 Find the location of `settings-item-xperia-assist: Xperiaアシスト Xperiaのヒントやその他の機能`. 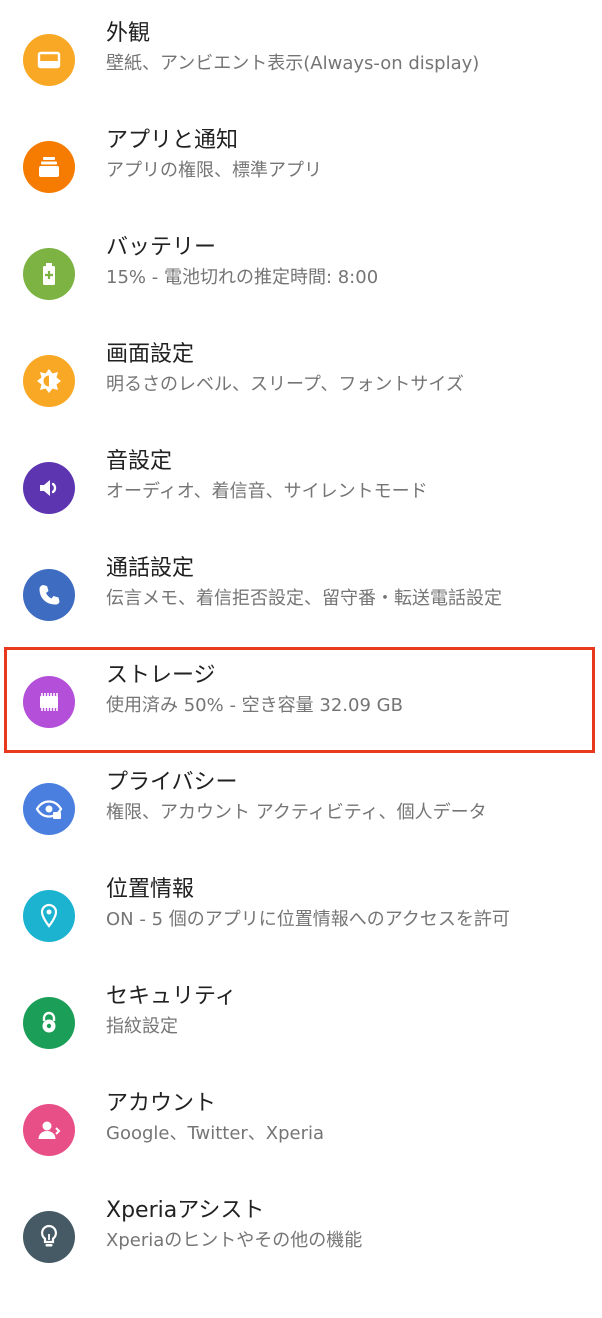

settings-item-xperia-assist: Xperiaアシスト Xperiaのヒントやその他の機能 is located at coordinates (301, 1258).